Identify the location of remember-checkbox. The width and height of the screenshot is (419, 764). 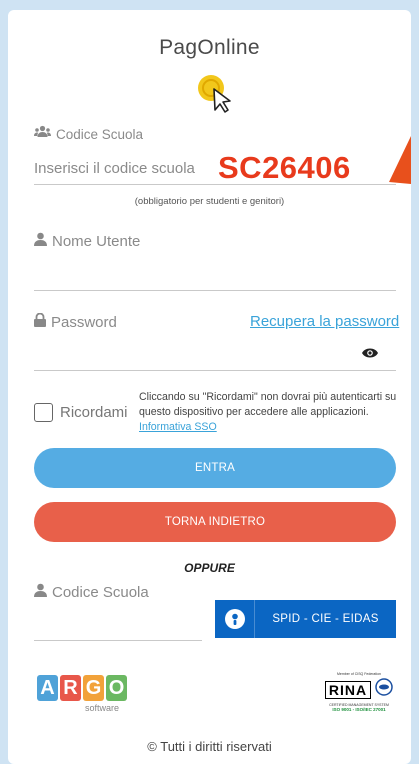
(43, 412).